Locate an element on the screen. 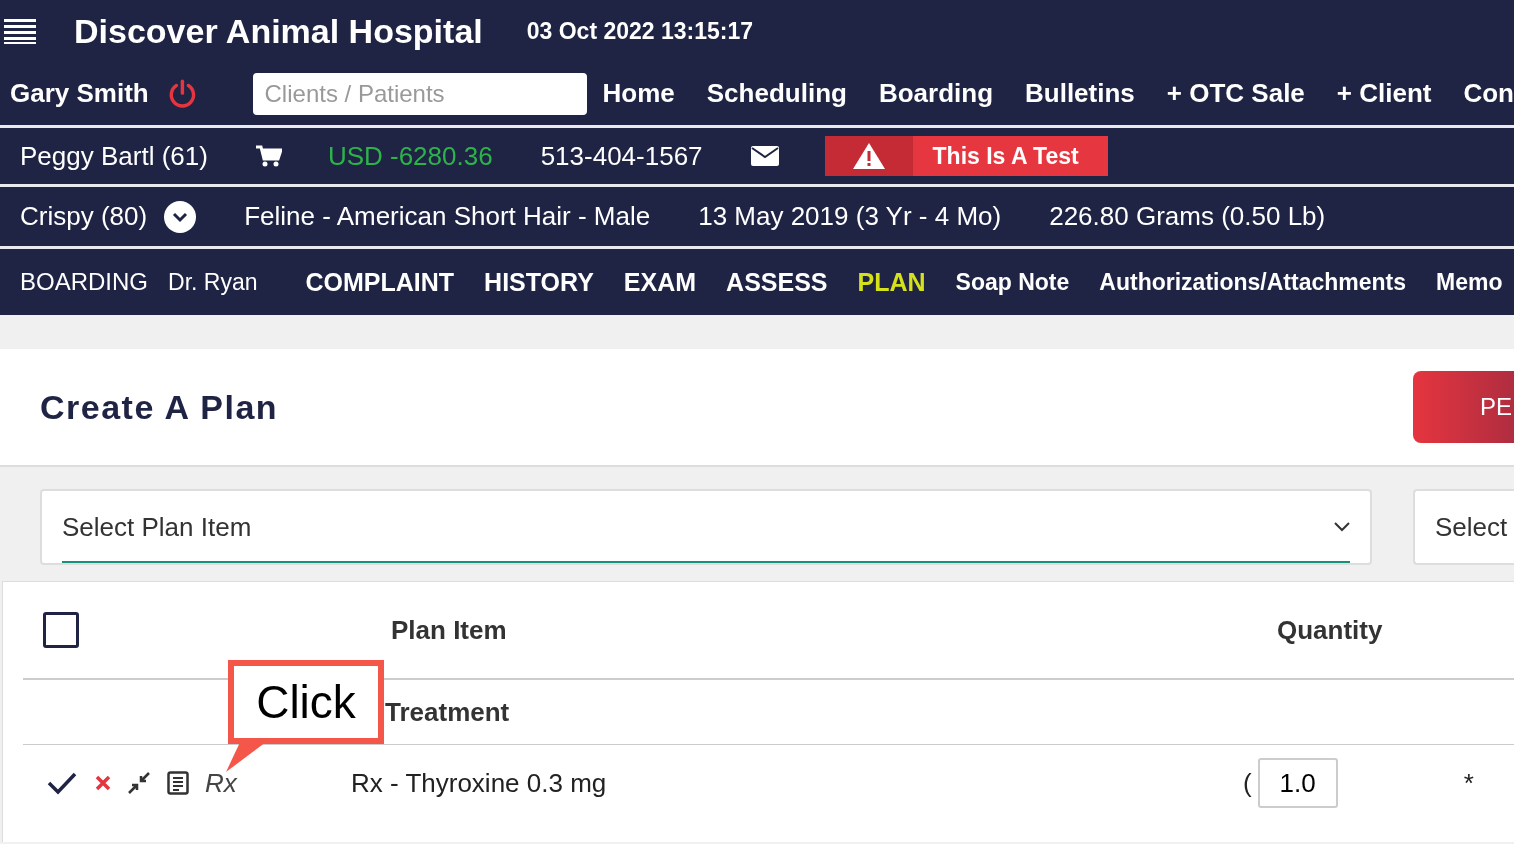 This screenshot has width=1514, height=844. action-button: PE is located at coordinates (1463, 407).